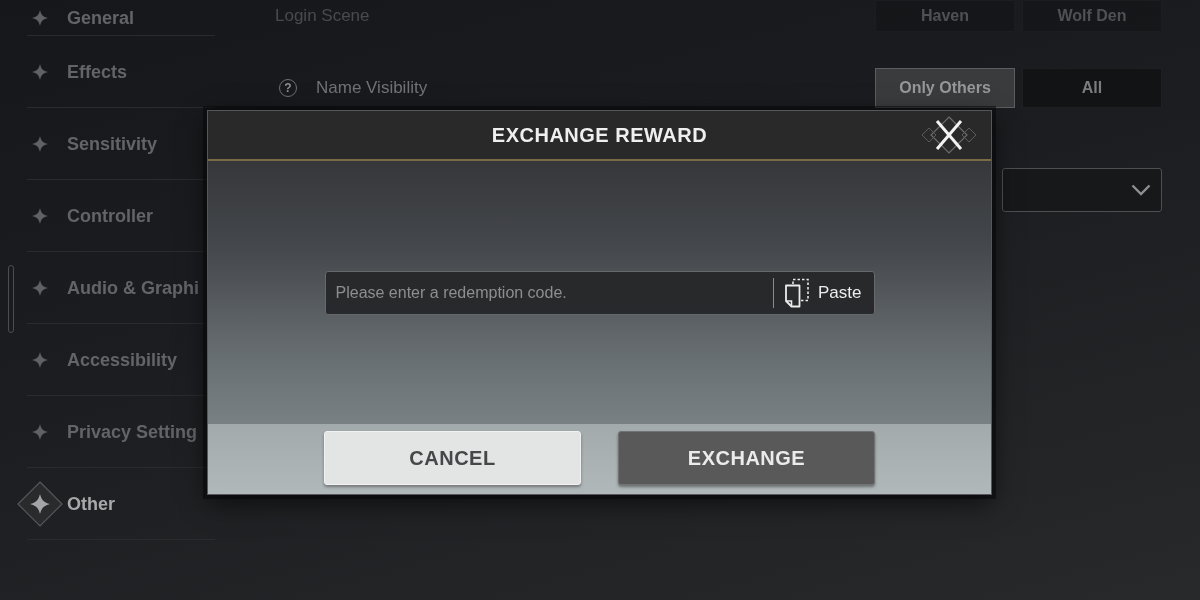 Image resolution: width=1200 pixels, height=600 pixels. Describe the element at coordinates (114, 504) in the screenshot. I see `sidebar-item: Other` at that location.